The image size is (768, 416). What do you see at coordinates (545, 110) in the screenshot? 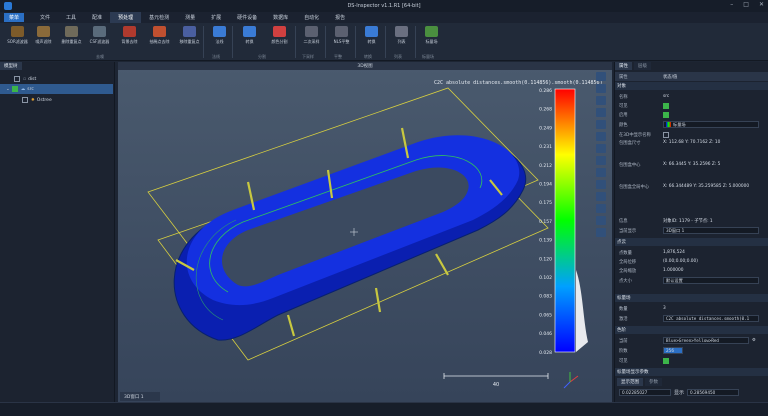
I see `scale-tick-label: 0.268` at bounding box center [545, 110].